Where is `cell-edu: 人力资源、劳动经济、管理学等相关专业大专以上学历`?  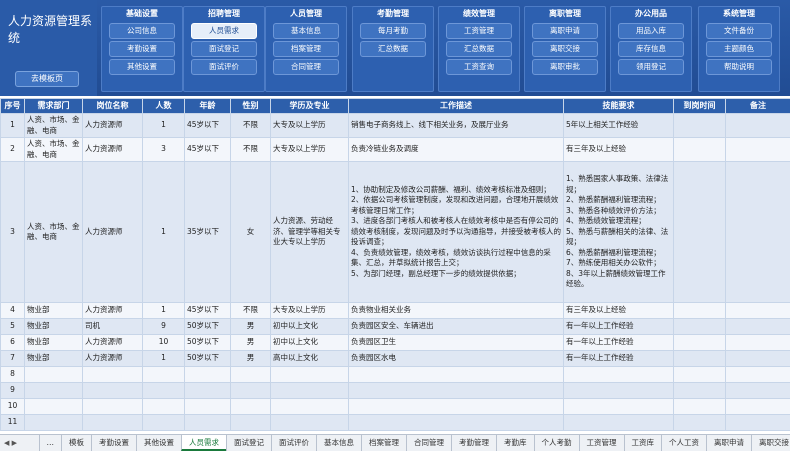
cell-edu: 人力资源、劳动经济、管理学等相关专业大专以上学历 is located at coordinates (309, 232).